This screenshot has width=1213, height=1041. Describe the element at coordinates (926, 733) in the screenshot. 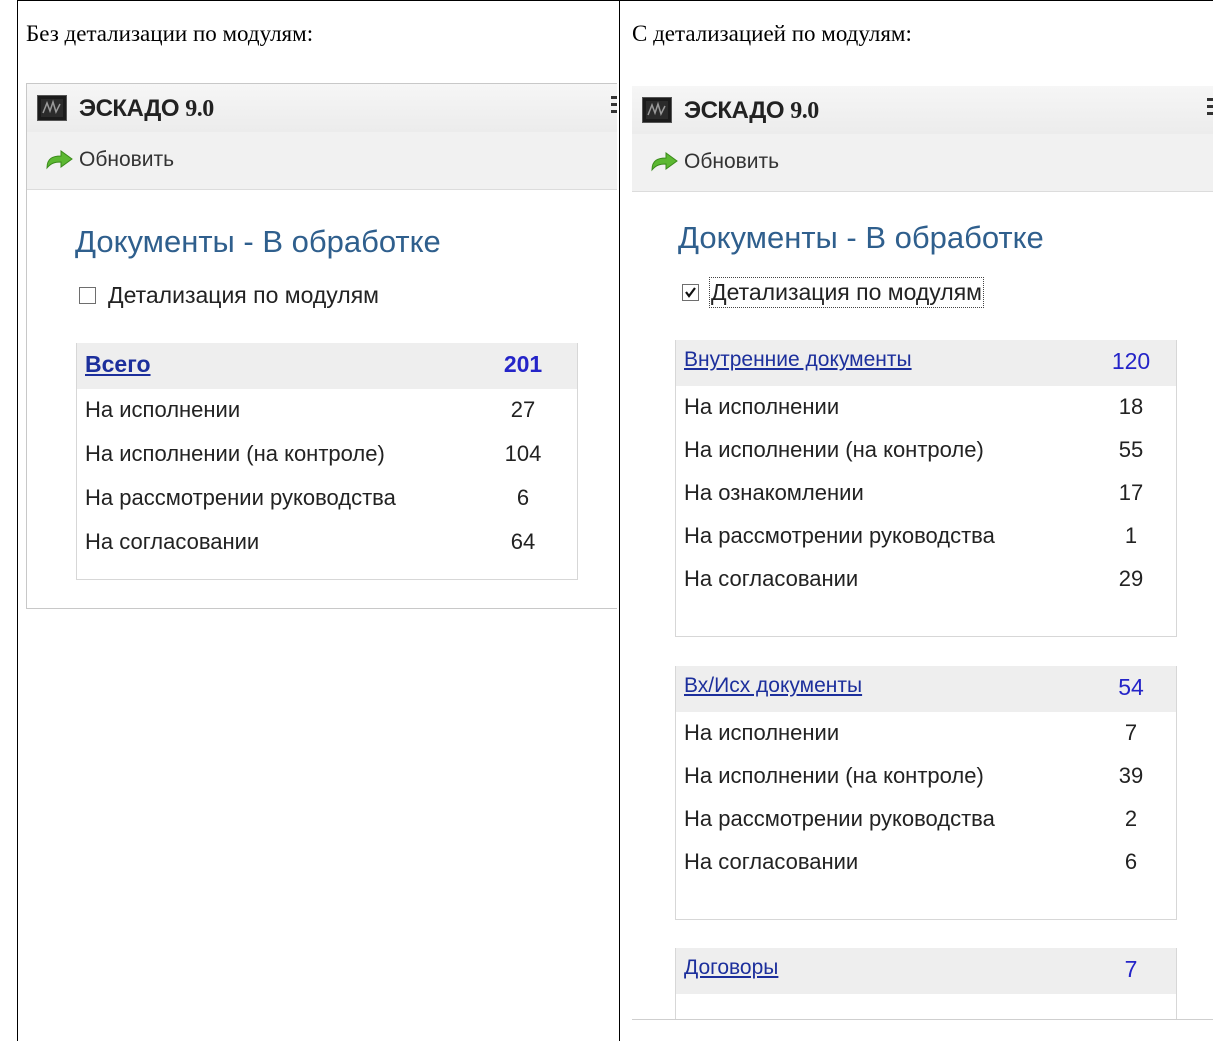

I see `table-row: На исполнении 7` at that location.